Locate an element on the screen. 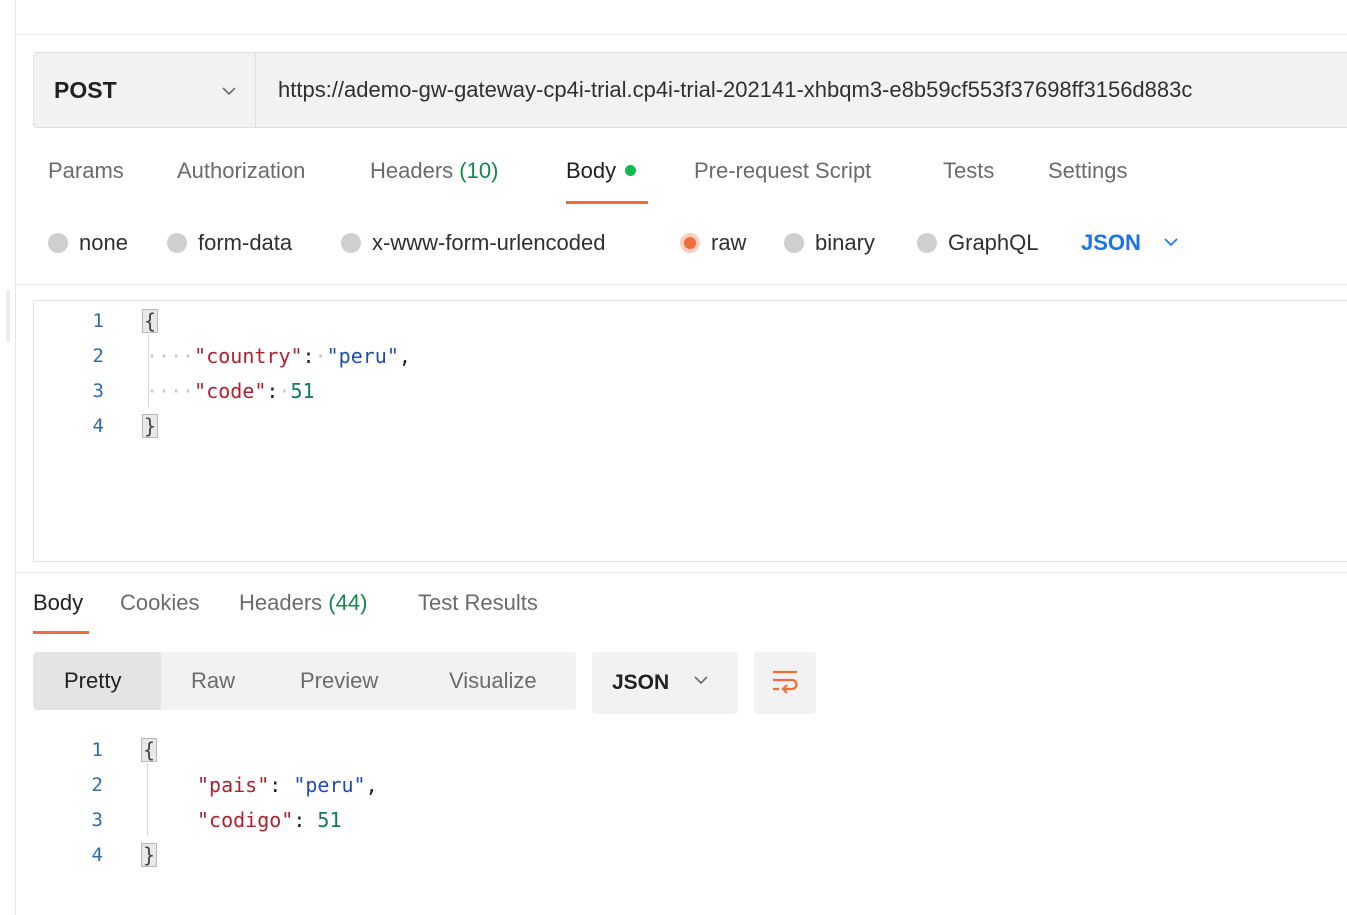 The image size is (1347, 915). response-language-label: JSON is located at coordinates (641, 682).